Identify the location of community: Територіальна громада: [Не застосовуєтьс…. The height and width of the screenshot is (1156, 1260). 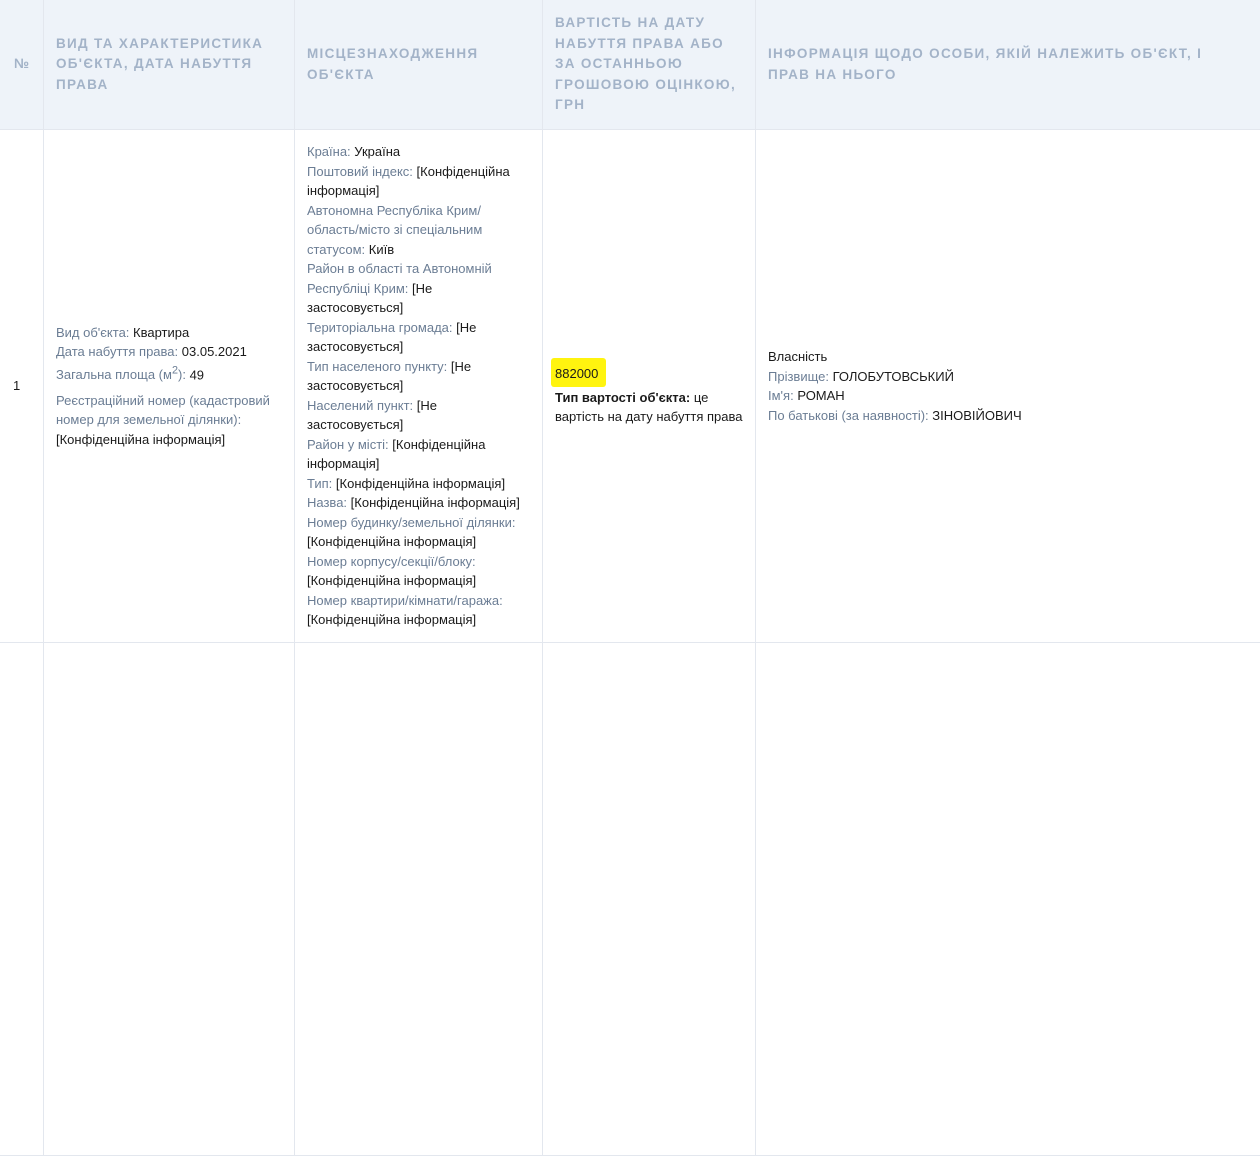
(418, 337).